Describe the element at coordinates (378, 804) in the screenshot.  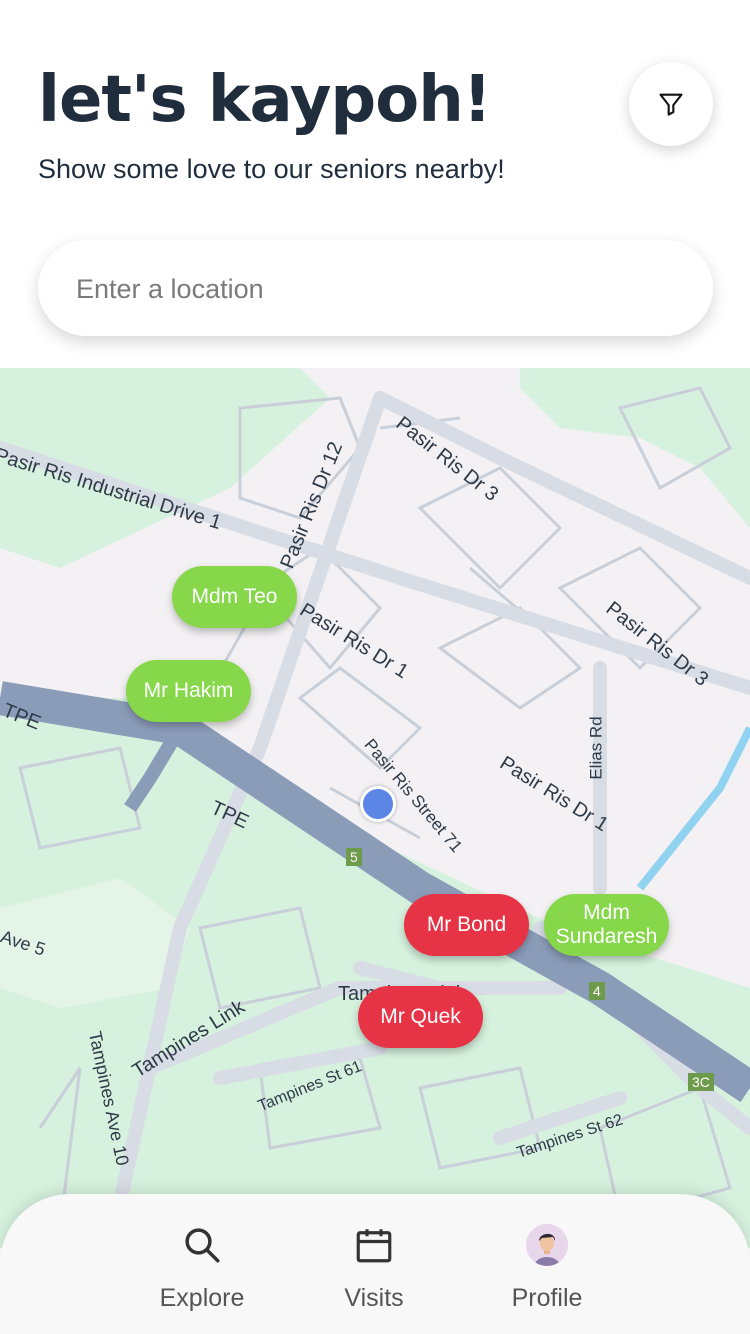
I see `current-location-dot` at that location.